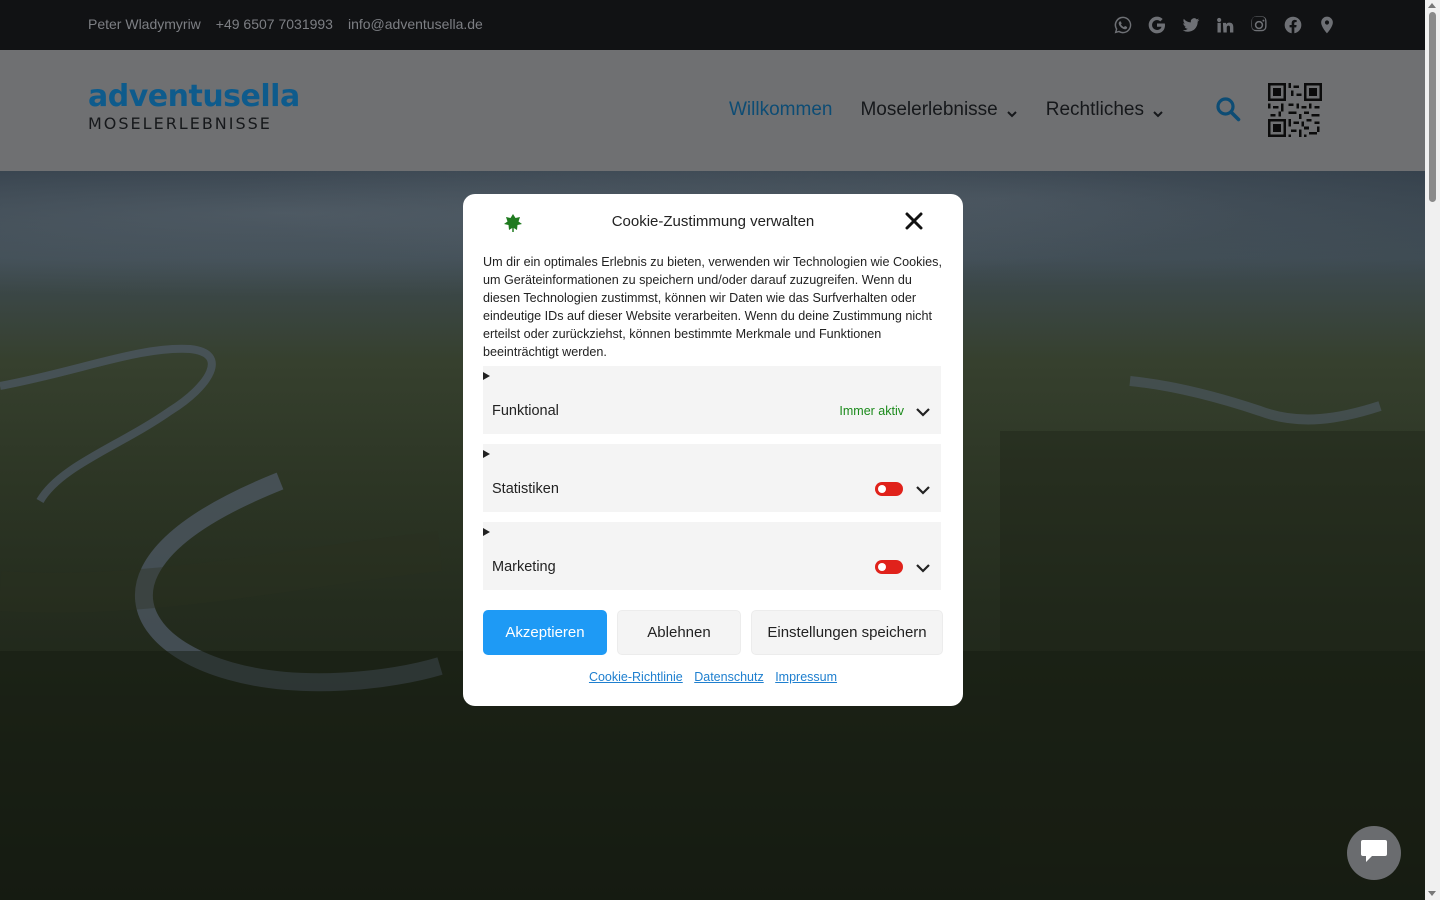 The height and width of the screenshot is (900, 1440). What do you see at coordinates (1123, 25) in the screenshot?
I see `whatsapp-icon` at bounding box center [1123, 25].